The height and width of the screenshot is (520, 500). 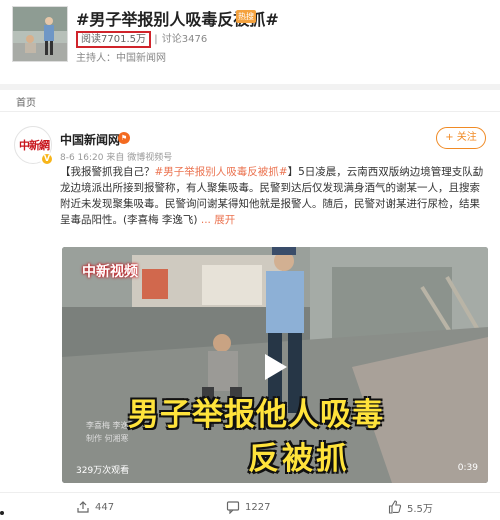 What do you see at coordinates (47, 159) in the screenshot?
I see `verified-icon: V` at bounding box center [47, 159].